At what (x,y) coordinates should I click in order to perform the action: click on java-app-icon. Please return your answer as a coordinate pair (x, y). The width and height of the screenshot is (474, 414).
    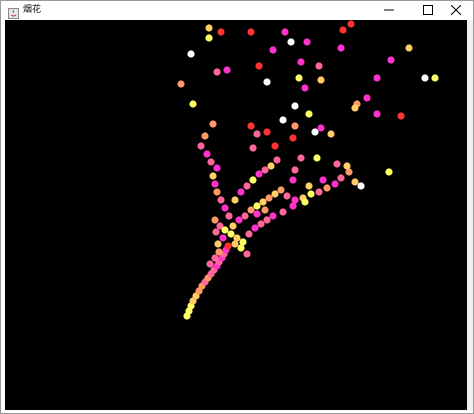
    Looking at the image, I should click on (13, 11).